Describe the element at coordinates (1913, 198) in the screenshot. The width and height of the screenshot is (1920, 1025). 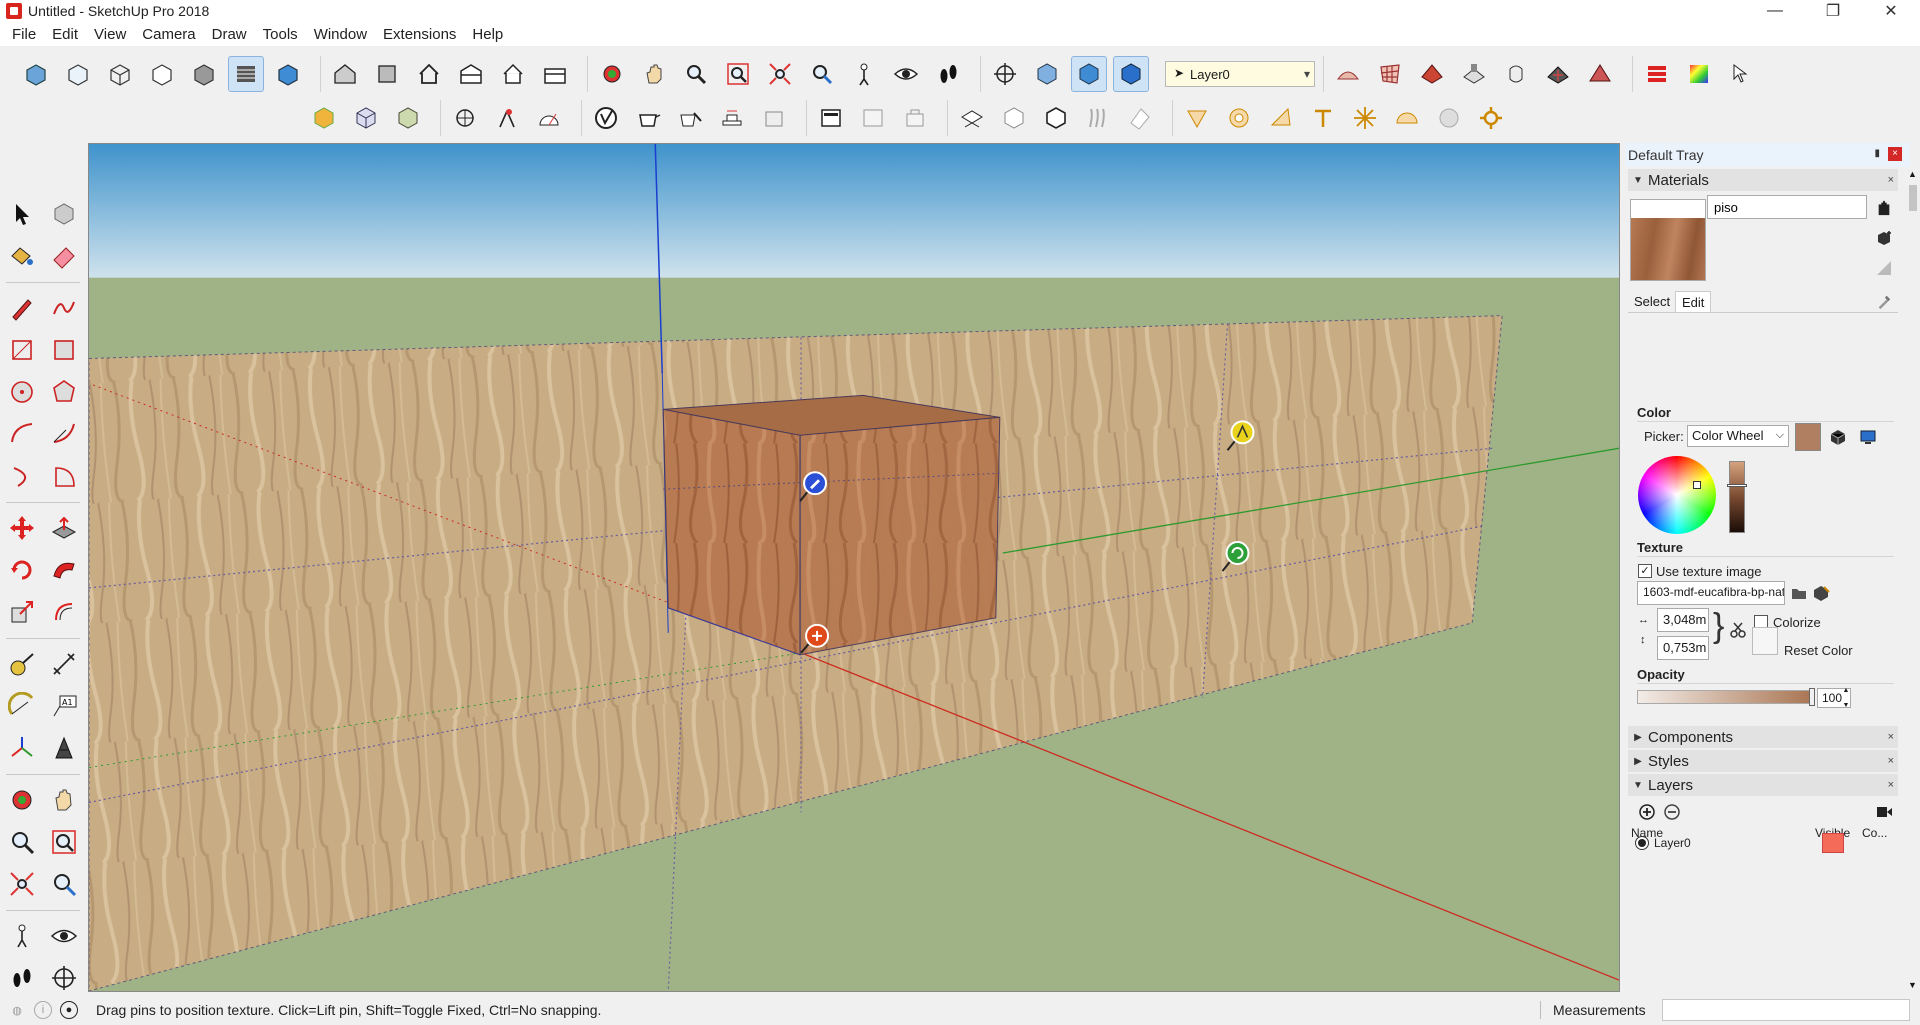
I see `scroll-thumb` at that location.